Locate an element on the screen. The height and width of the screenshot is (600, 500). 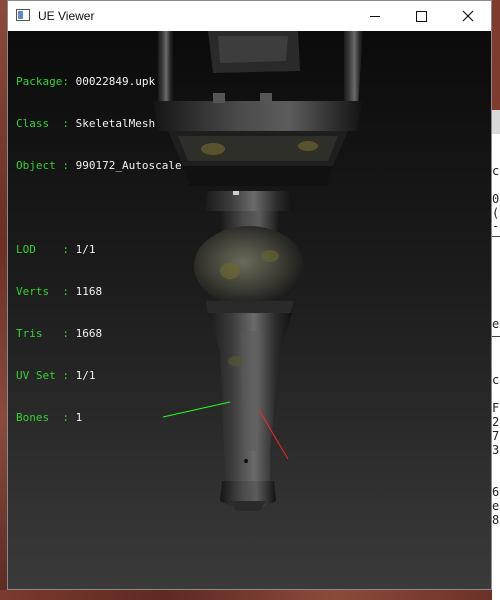
background-app-text: 3 is located at coordinates (496, 450).